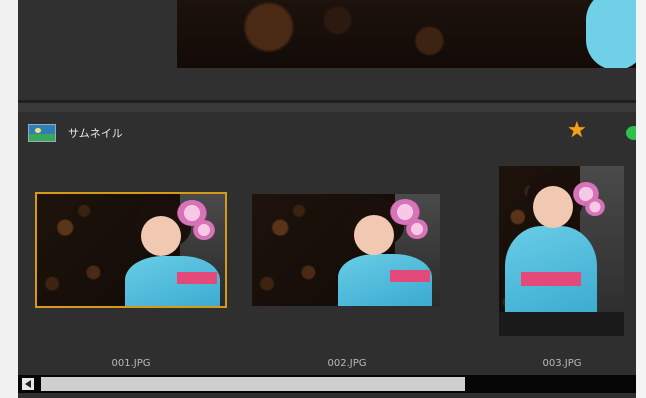 Image resolution: width=646 pixels, height=398 pixels. I want to click on scroll-left-icon, so click(28, 384).